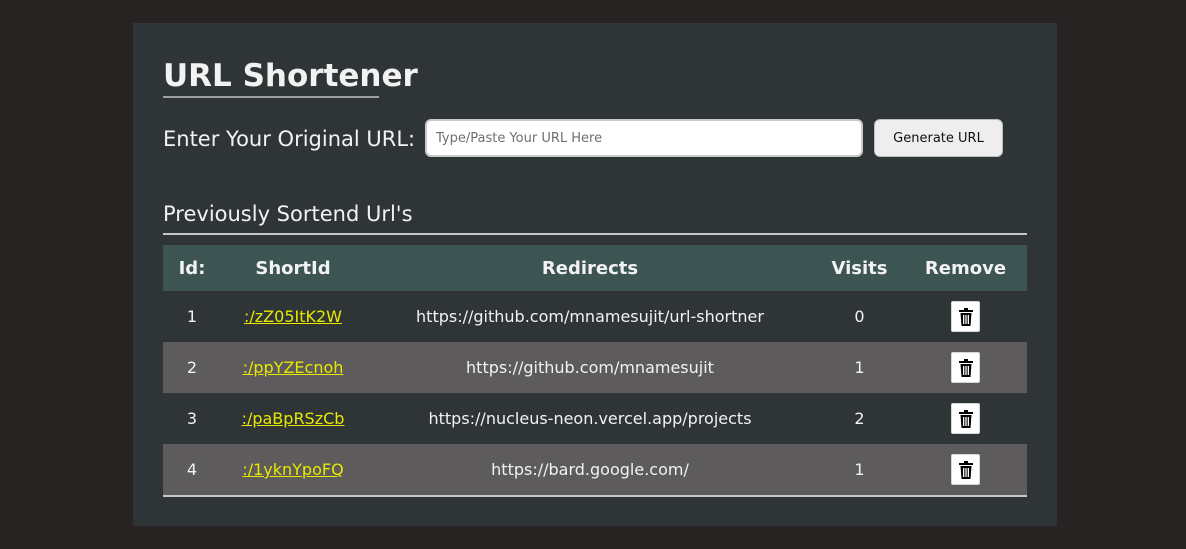  What do you see at coordinates (290, 76) in the screenshot?
I see `page-title: URL Shortener` at bounding box center [290, 76].